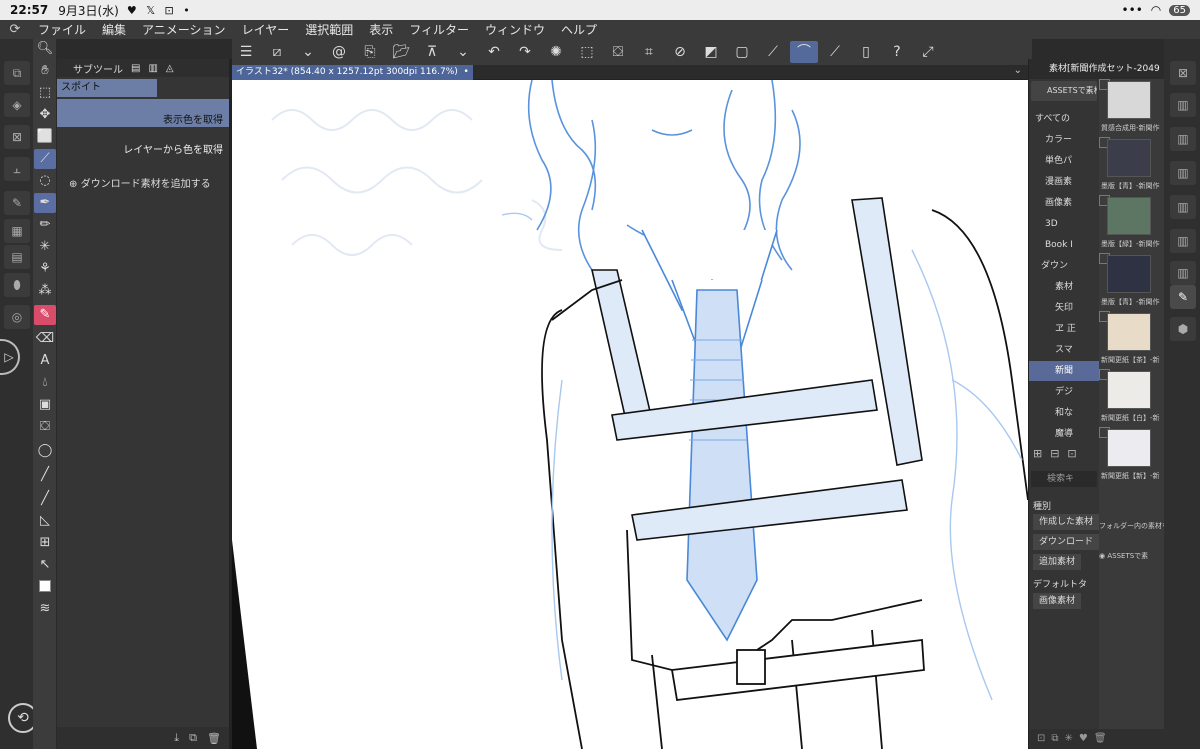 The width and height of the screenshot is (1200, 749). I want to click on material-tool-icons: ⊞⊟⊡, so click(1059, 453).